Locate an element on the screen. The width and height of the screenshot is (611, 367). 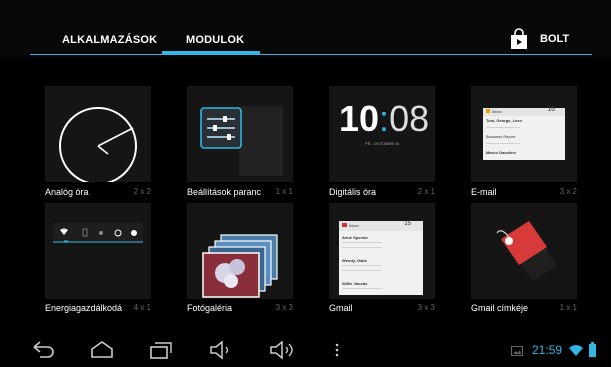
home-icon is located at coordinates (102, 350).